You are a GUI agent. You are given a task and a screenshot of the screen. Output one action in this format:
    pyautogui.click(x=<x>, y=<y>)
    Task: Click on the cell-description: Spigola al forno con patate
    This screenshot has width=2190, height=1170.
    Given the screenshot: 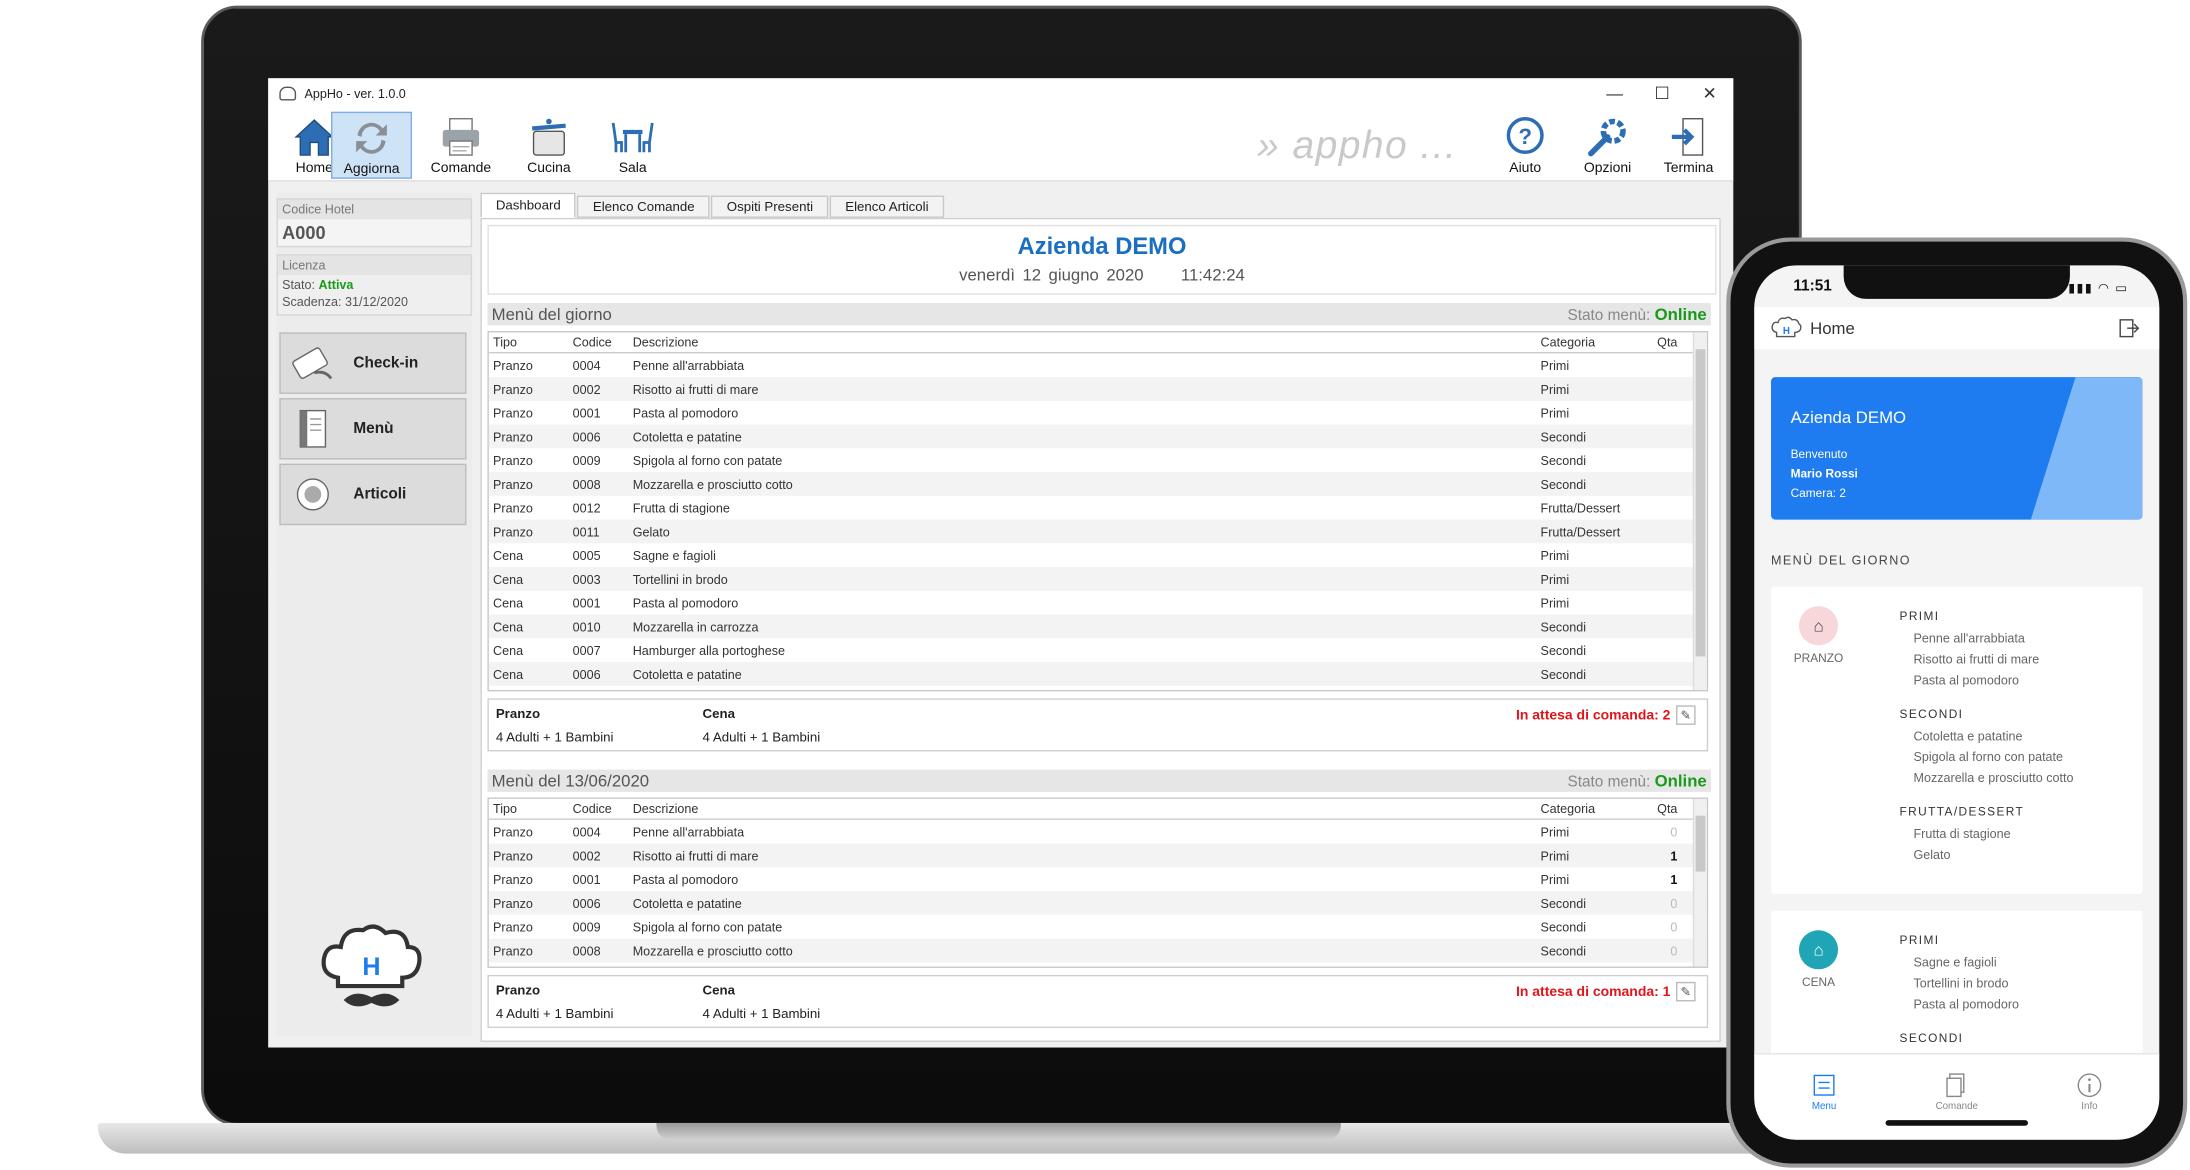 What is the action you would take?
    pyautogui.click(x=707, y=926)
    